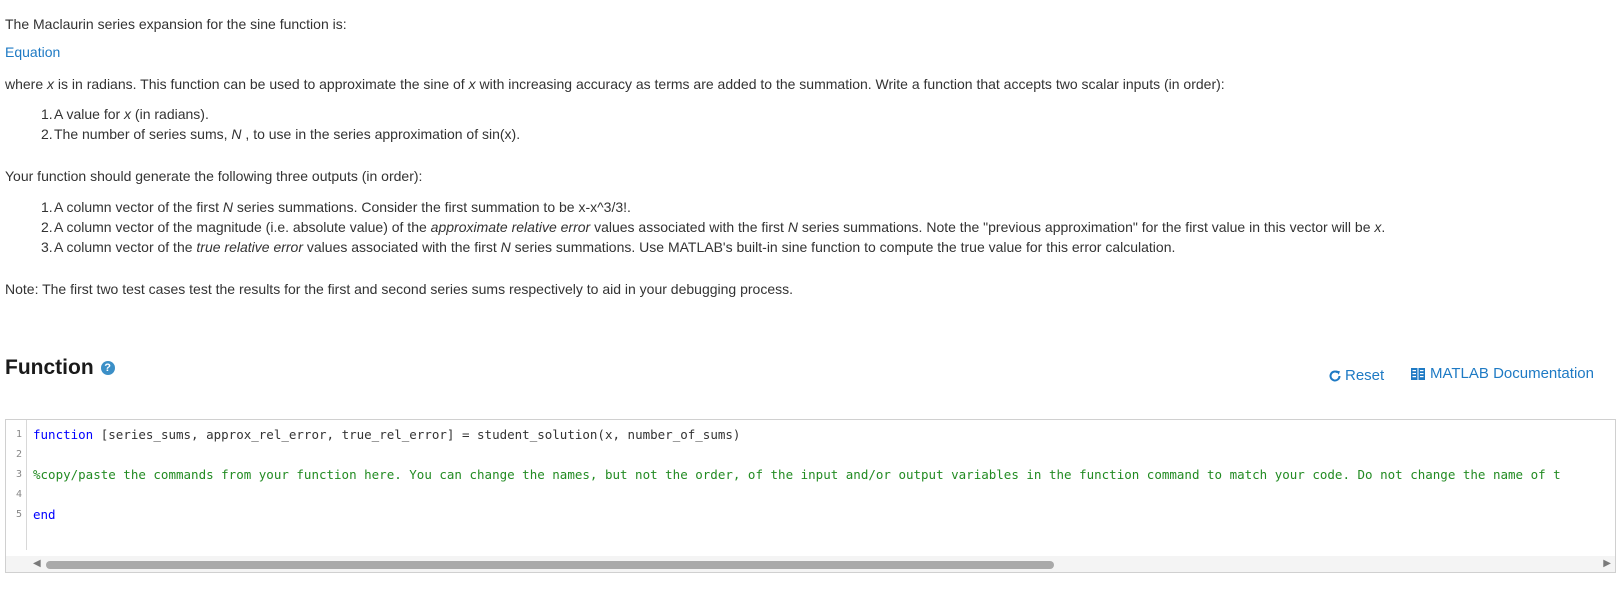 This screenshot has height=598, width=1624. What do you see at coordinates (18, 514) in the screenshot?
I see `line-number: 5` at bounding box center [18, 514].